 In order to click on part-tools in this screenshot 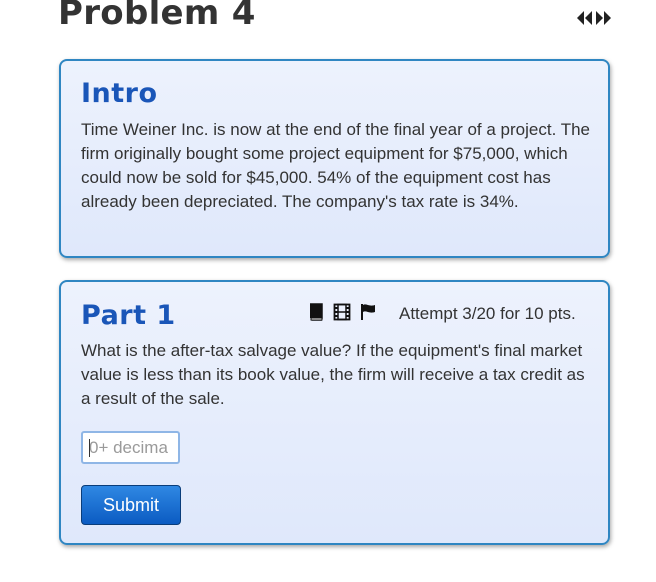, I will do `click(346, 312)`.